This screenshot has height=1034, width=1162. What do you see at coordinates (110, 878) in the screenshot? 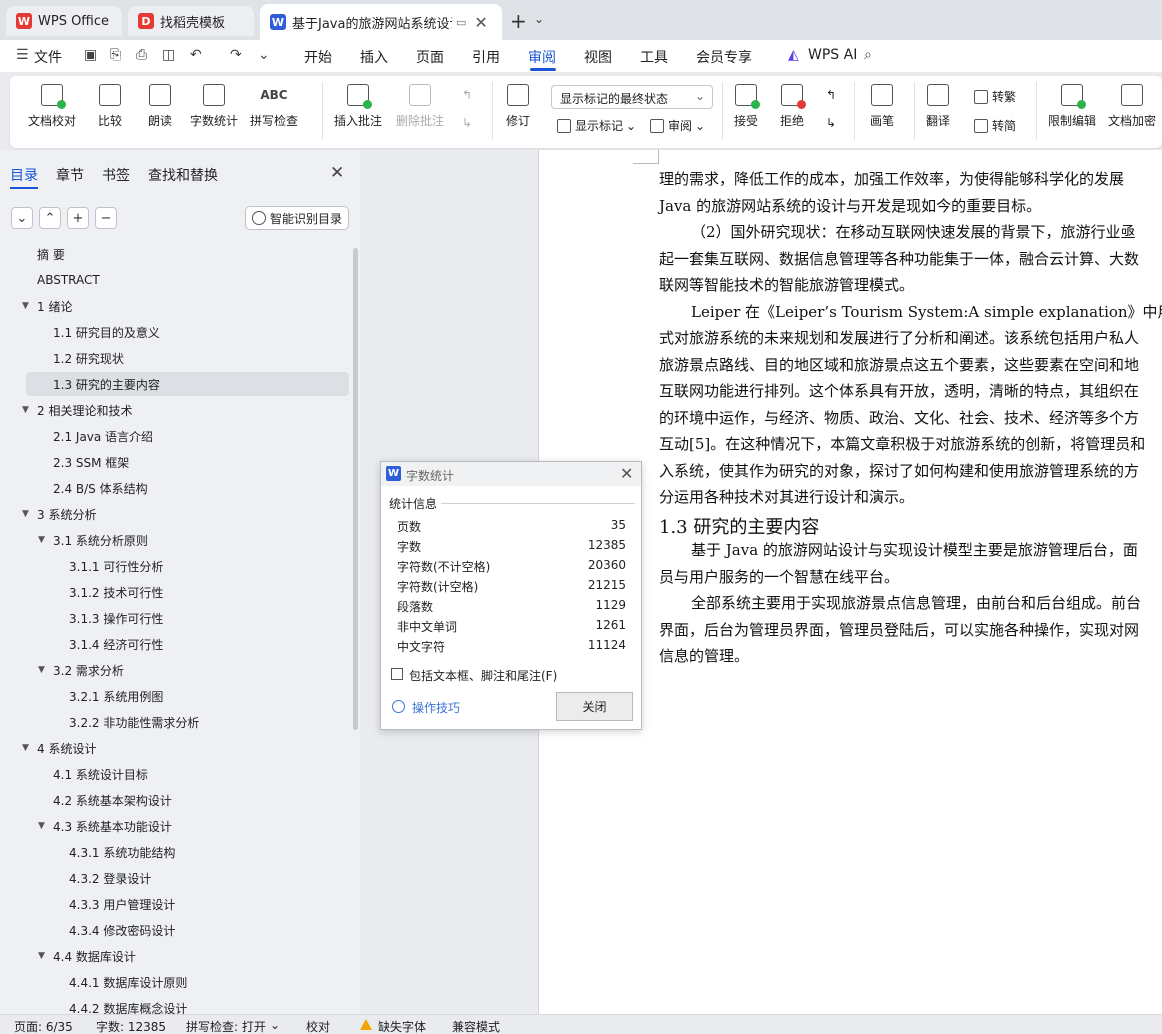
I see `toc-item: 4.3.2 登录设计` at bounding box center [110, 878].